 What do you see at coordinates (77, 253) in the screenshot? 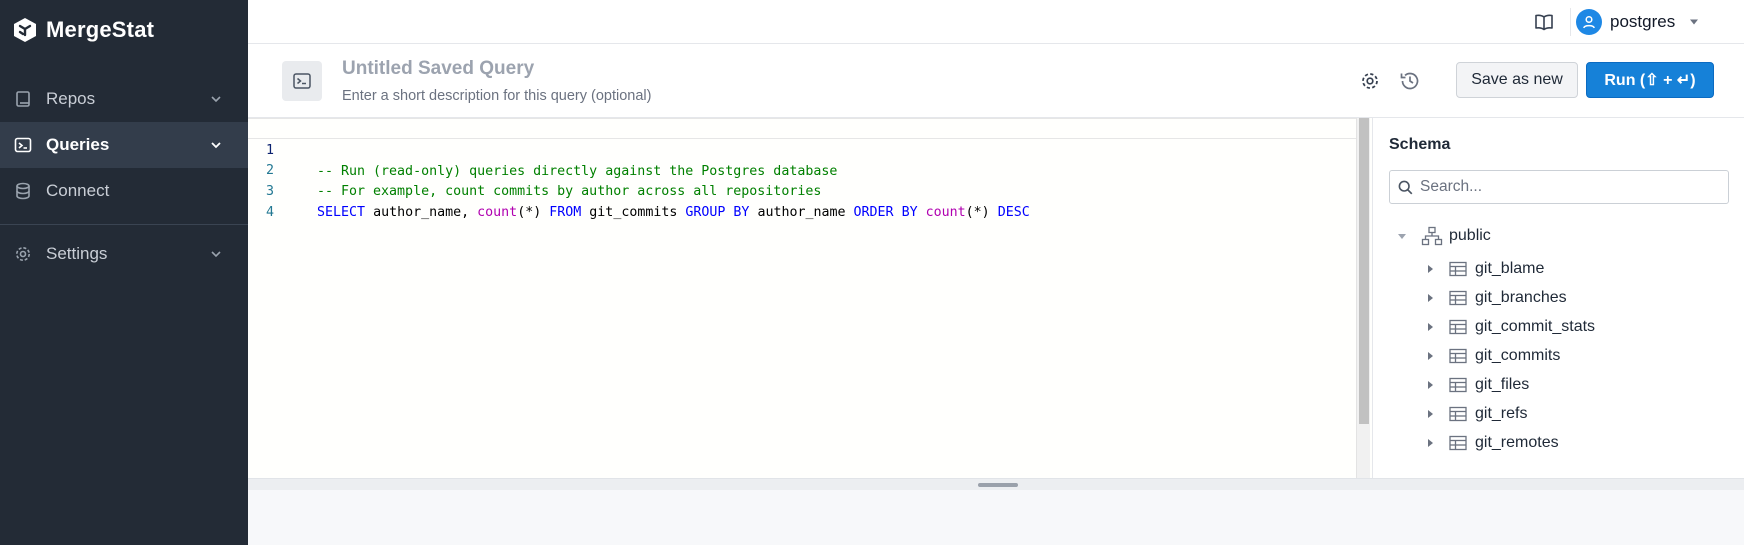
I see `sidebar-item-label: Settings` at bounding box center [77, 253].